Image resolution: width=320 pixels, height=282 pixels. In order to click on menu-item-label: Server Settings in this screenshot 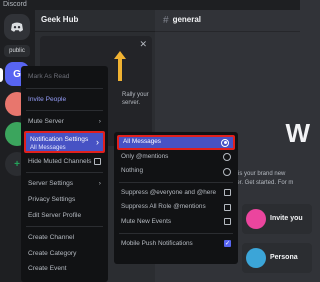, I will do `click(51, 184)`.